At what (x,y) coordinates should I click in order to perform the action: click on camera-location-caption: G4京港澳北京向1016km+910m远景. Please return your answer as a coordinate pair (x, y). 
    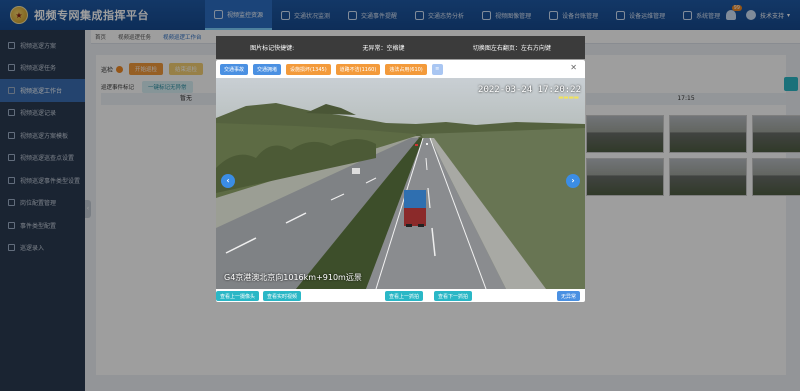
    Looking at the image, I should click on (293, 277).